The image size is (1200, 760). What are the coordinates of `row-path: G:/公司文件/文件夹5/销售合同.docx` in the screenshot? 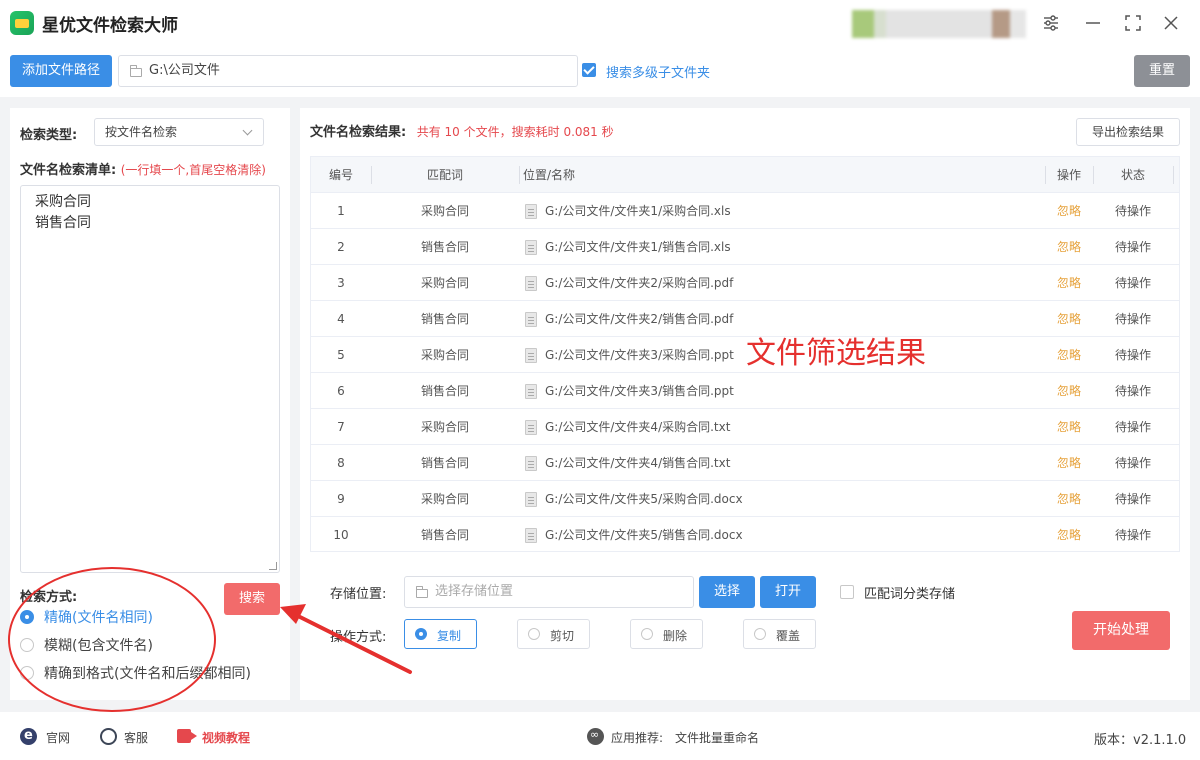 It's located at (644, 535).